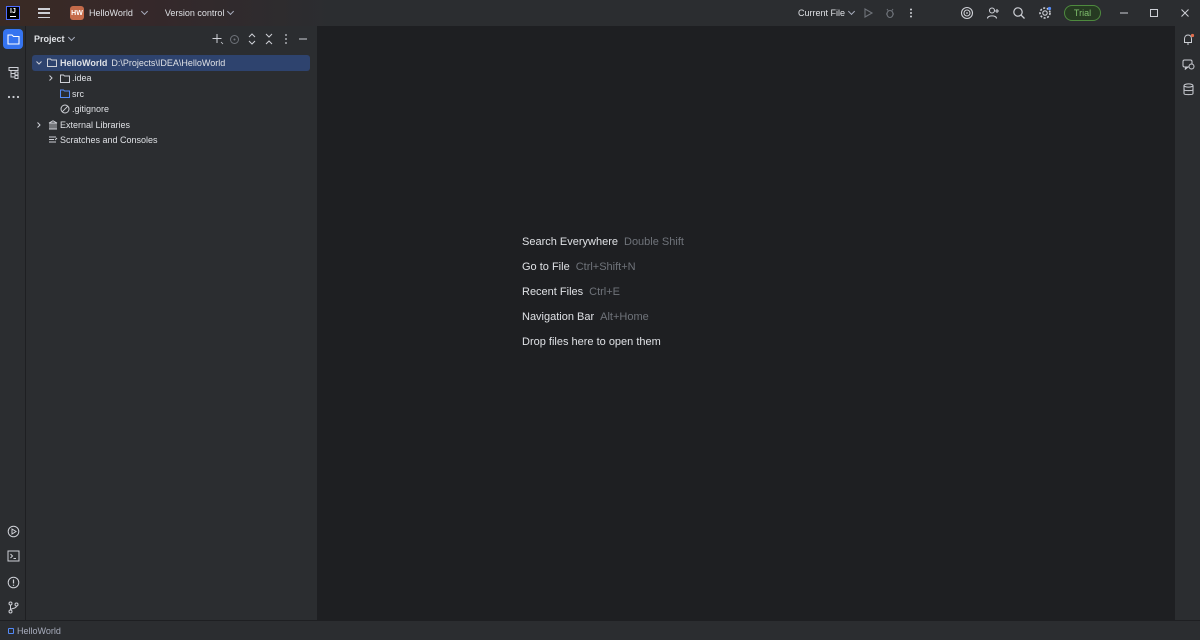  Describe the element at coordinates (268, 39) in the screenshot. I see `collapse-all-icon` at that location.